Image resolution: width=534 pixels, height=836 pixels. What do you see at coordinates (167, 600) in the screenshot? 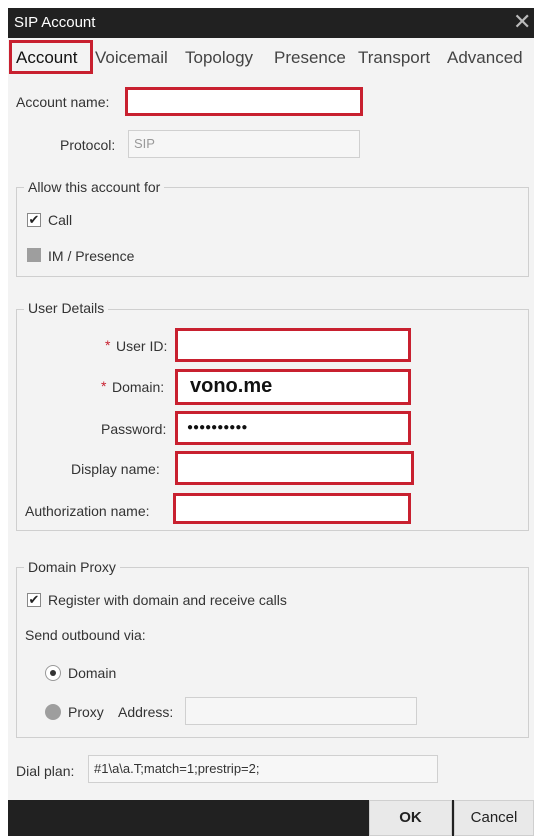
I see `register-label: Register with domain and receive calls` at bounding box center [167, 600].